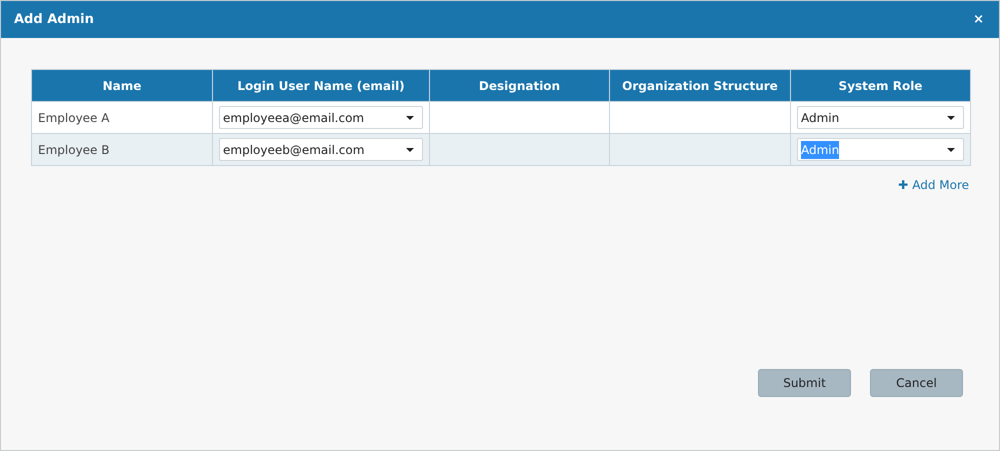  Describe the element at coordinates (54, 19) in the screenshot. I see `window-title: Add Admin` at that location.